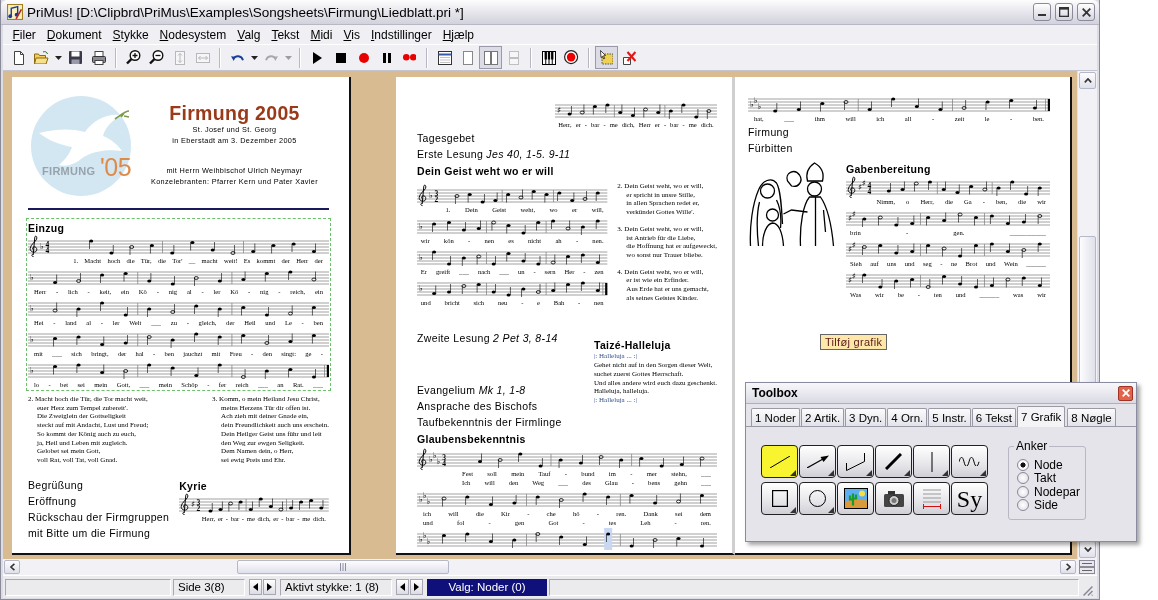  Describe the element at coordinates (99, 525) in the screenshot. I see `program-item: Rückschau der Firmgruppen mit Bitte um die Firmung` at that location.